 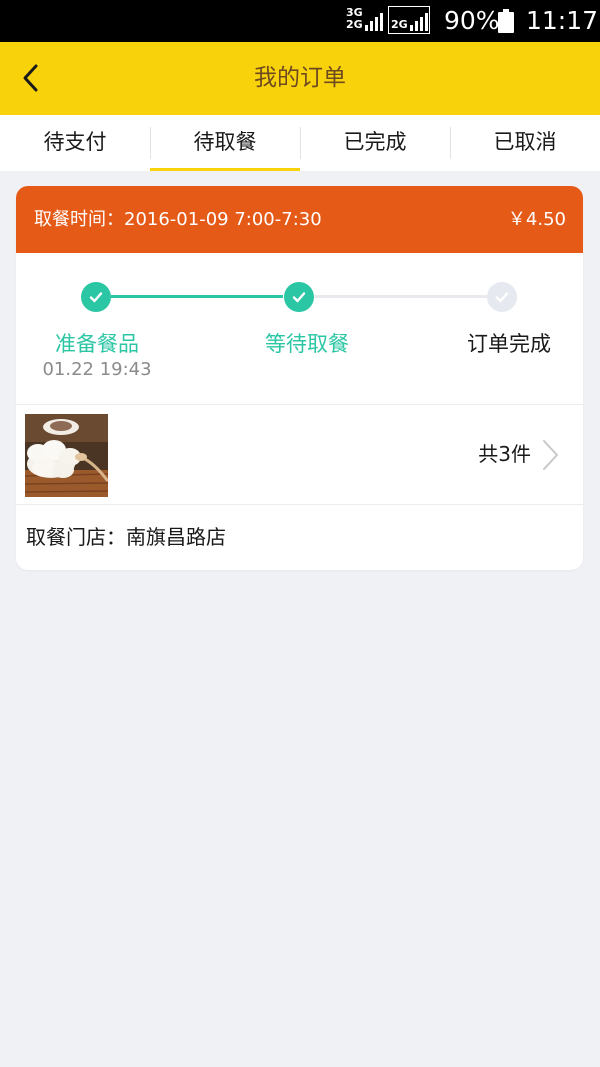 I want to click on food-thumbnail, so click(x=66, y=455).